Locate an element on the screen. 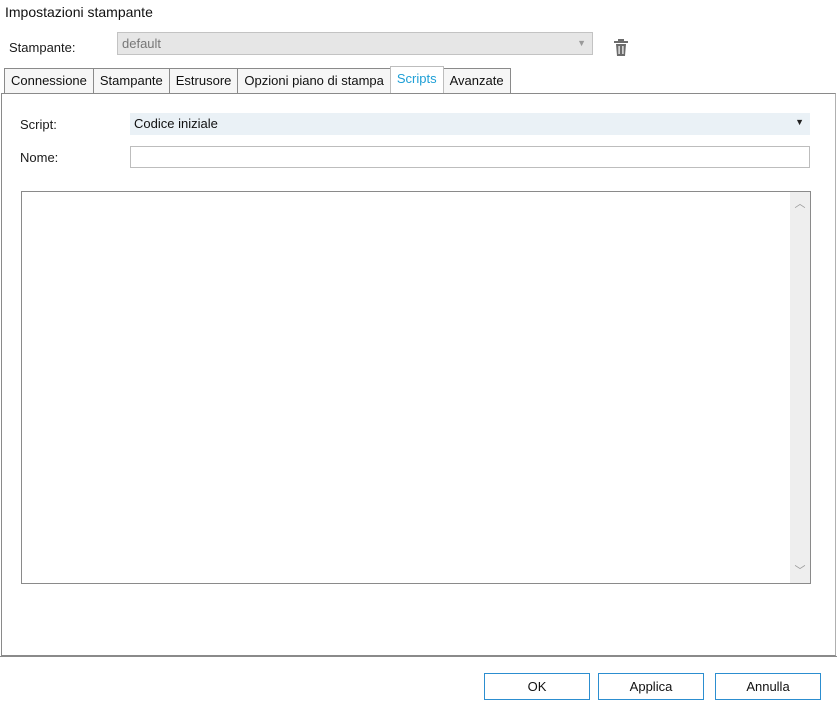 The image size is (837, 720). printer-select: default ▼ is located at coordinates (355, 43).